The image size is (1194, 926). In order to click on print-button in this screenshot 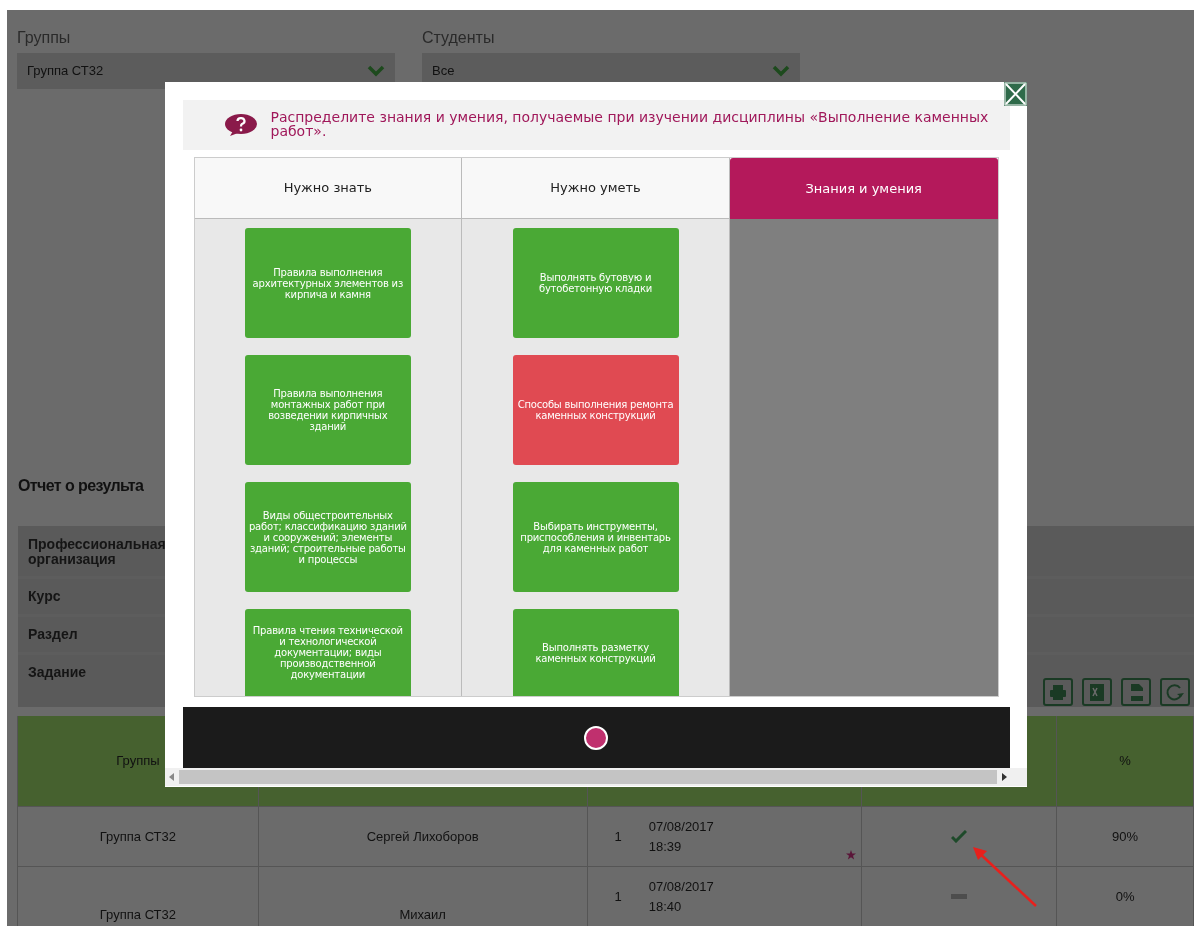, I will do `click(1058, 692)`.